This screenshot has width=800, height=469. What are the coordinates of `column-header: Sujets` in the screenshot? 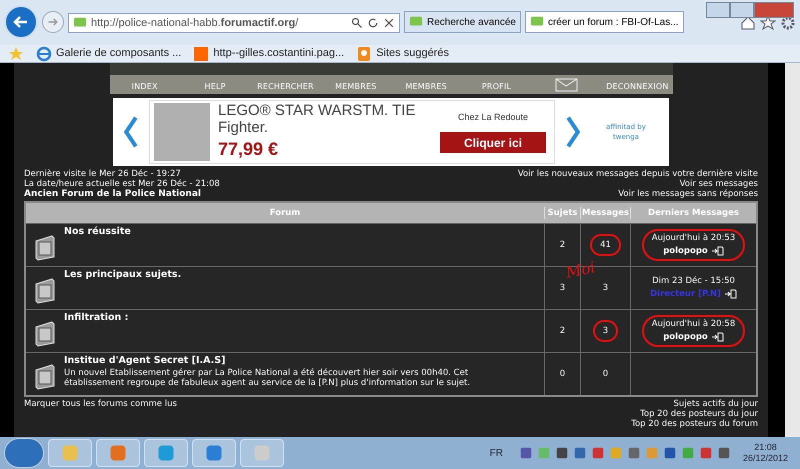 It's located at (562, 213).